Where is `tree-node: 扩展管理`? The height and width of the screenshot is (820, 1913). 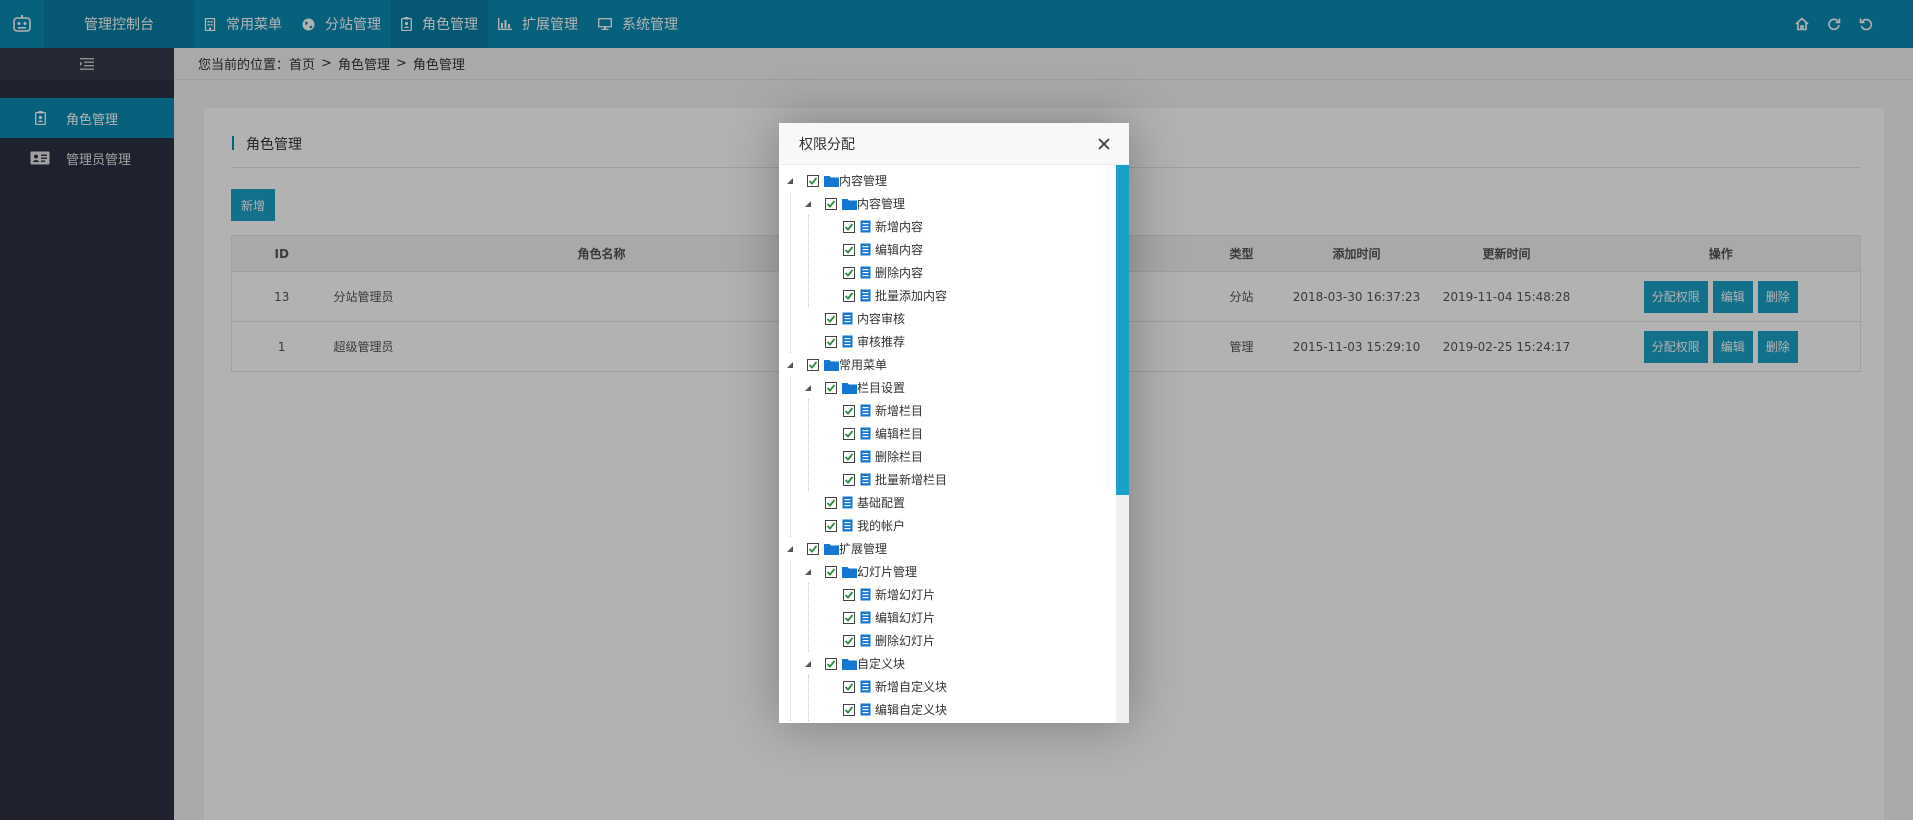
tree-node: 扩展管理 is located at coordinates (947, 548).